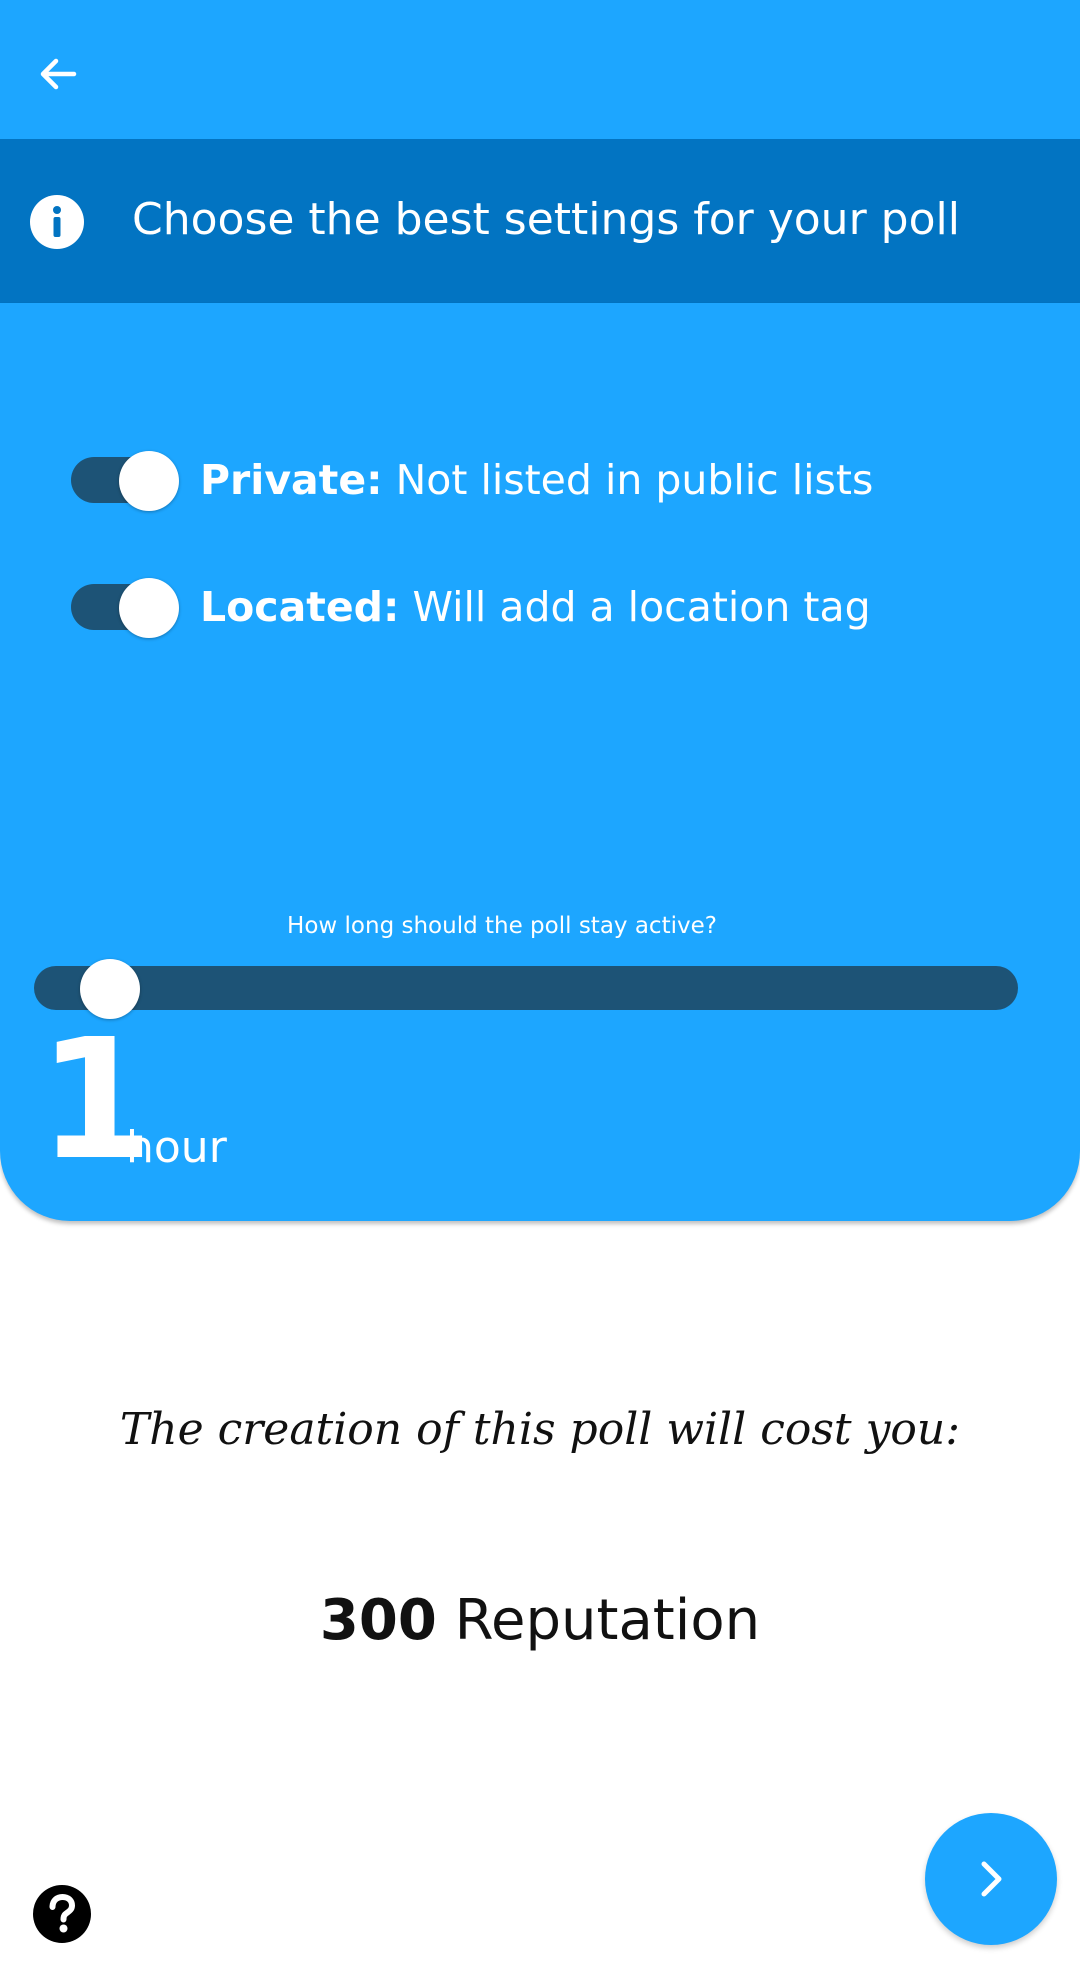 This screenshot has width=1080, height=1980. What do you see at coordinates (526, 988) in the screenshot?
I see `duration-slider-track` at bounding box center [526, 988].